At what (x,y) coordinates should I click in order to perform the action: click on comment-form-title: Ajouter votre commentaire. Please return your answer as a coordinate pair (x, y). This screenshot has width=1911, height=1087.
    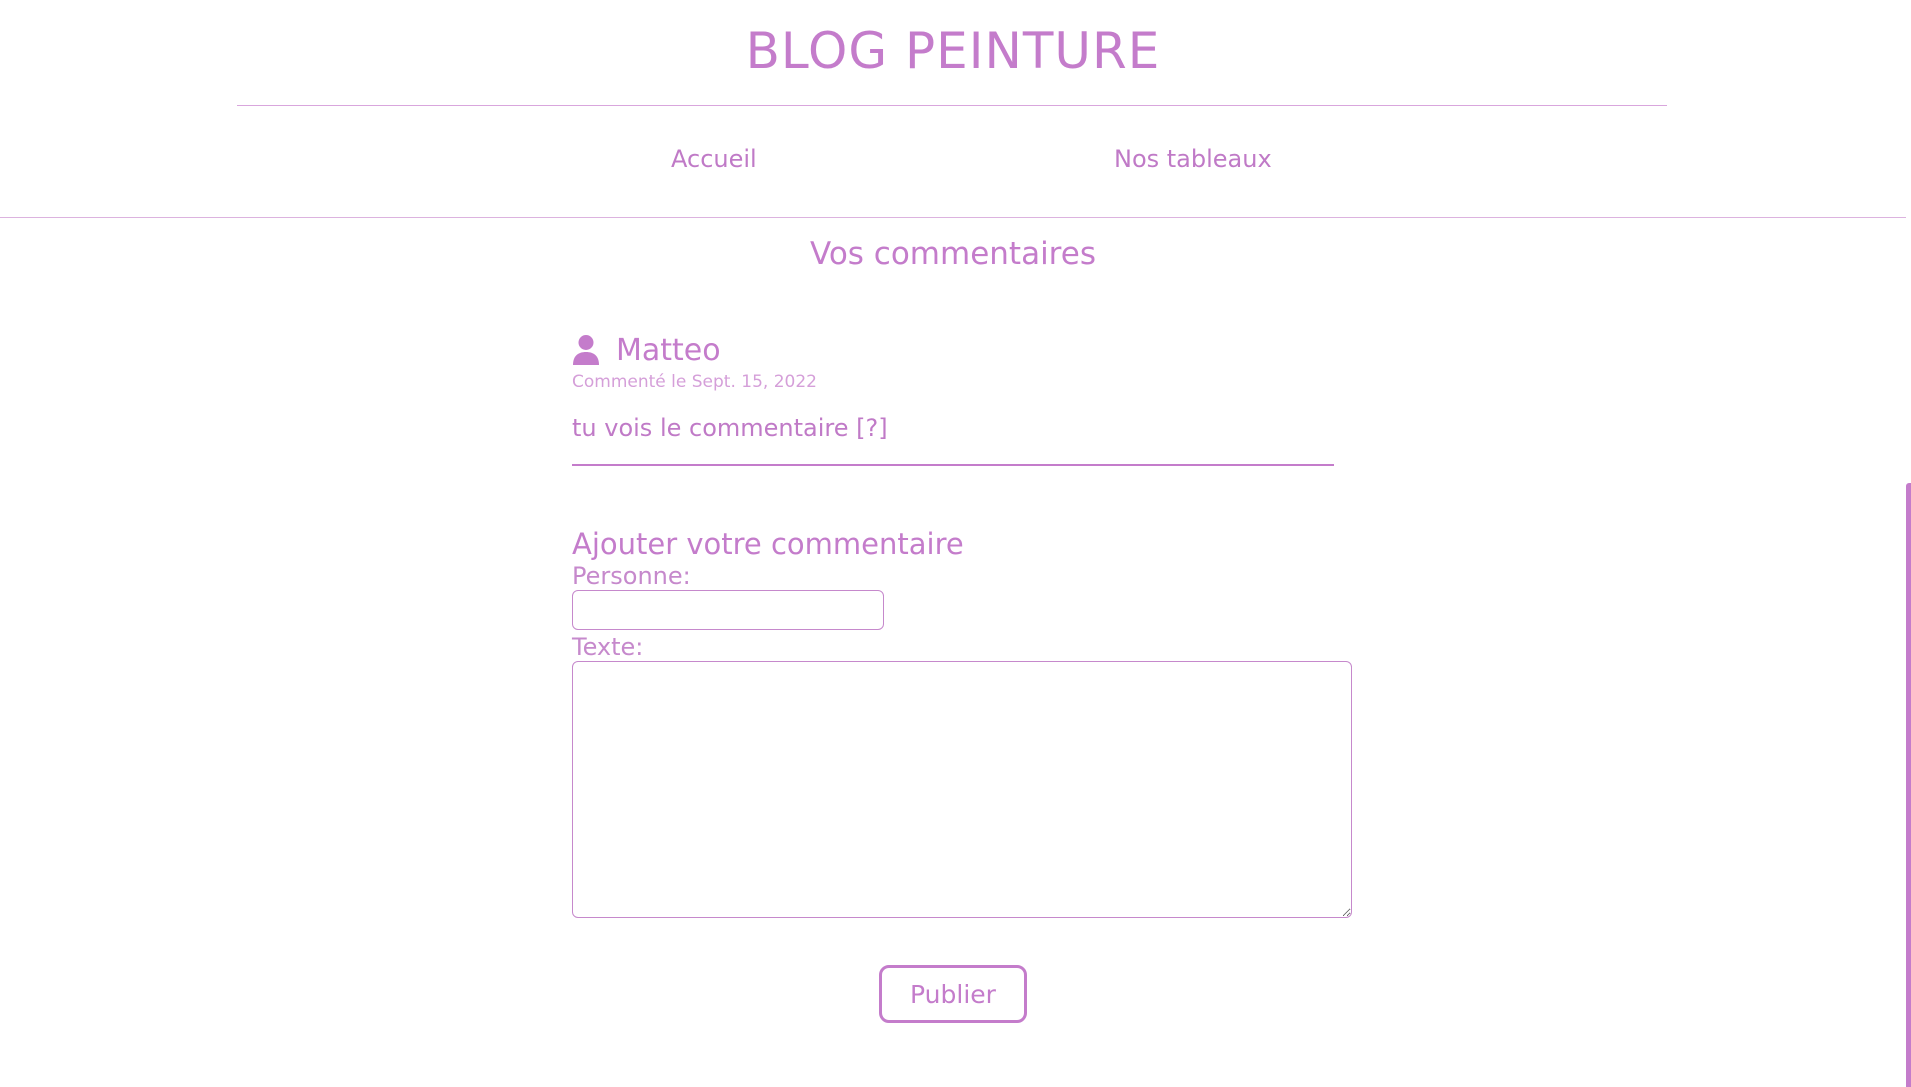
    Looking at the image, I should click on (768, 544).